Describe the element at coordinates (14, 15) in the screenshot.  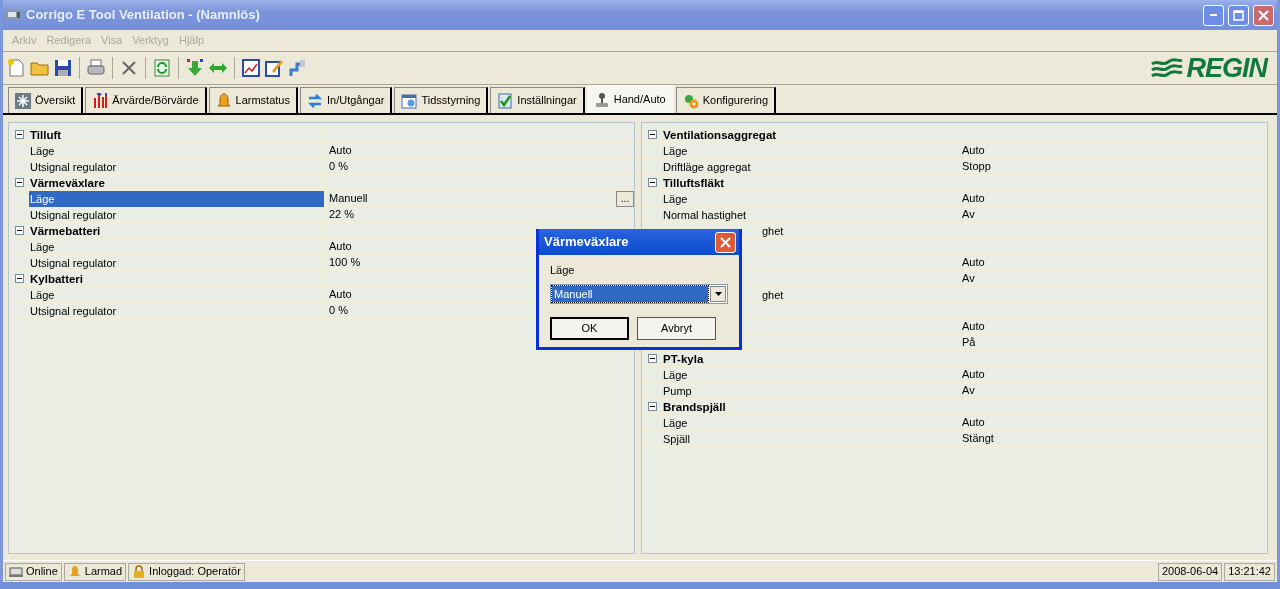
I see `app-icon` at that location.